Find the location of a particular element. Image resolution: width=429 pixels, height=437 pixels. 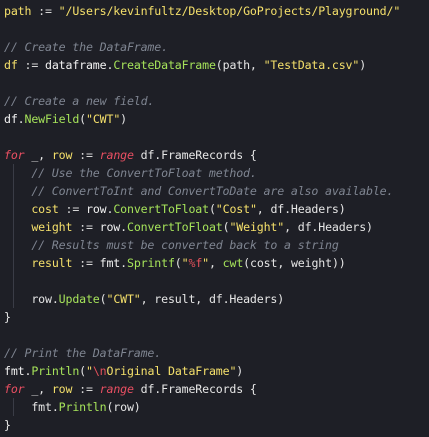

code-token: (cost, weight)) is located at coordinates (294, 263).